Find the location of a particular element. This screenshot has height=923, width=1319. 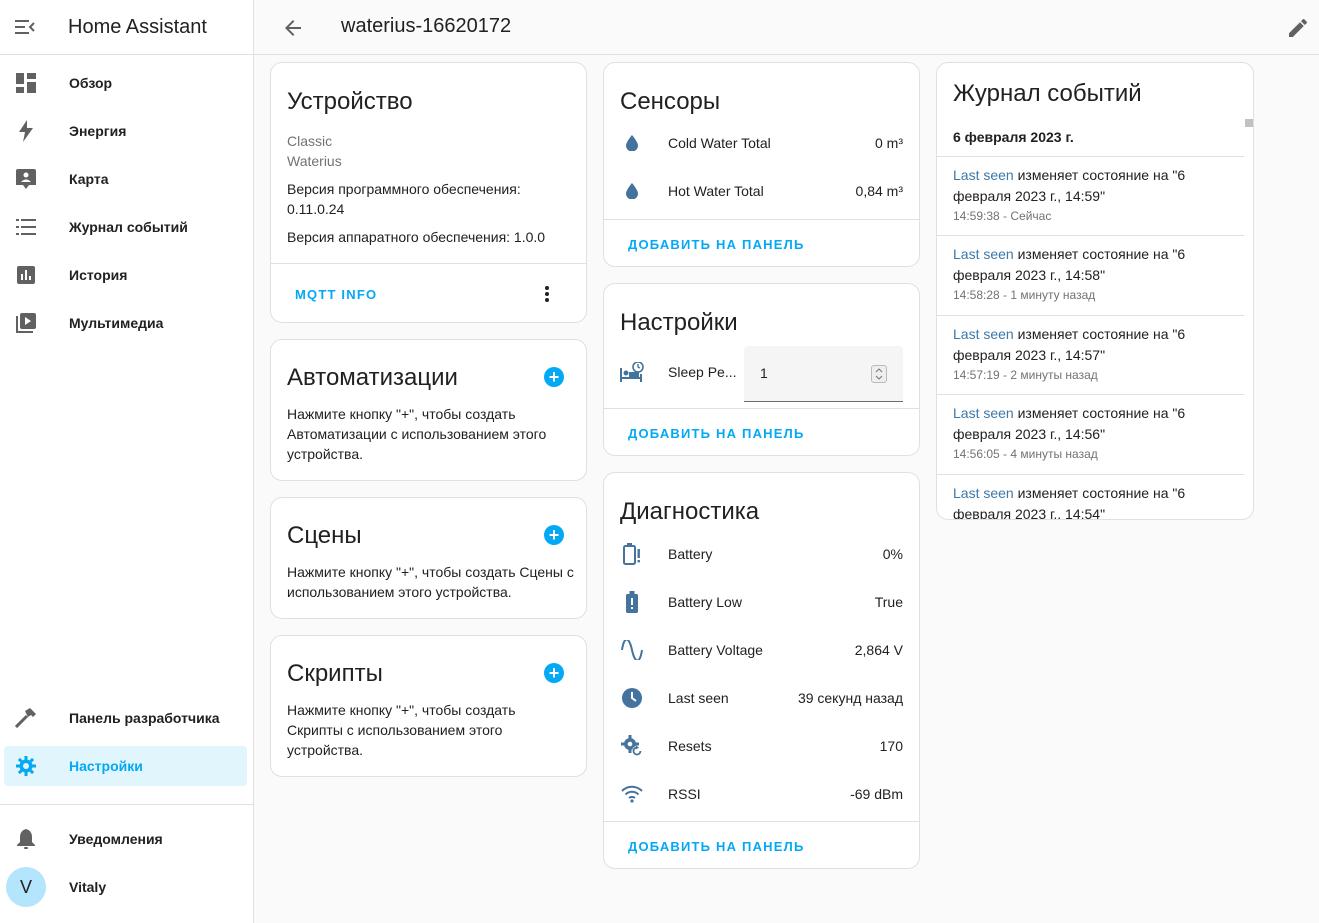

app-title: Home Assistant is located at coordinates (137, 26).